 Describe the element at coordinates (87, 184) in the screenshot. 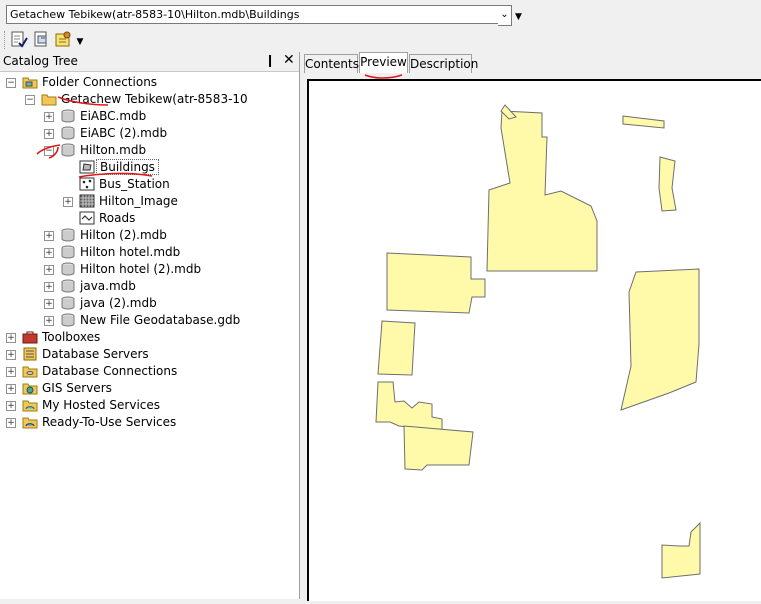

I see `point-feature-icon` at that location.